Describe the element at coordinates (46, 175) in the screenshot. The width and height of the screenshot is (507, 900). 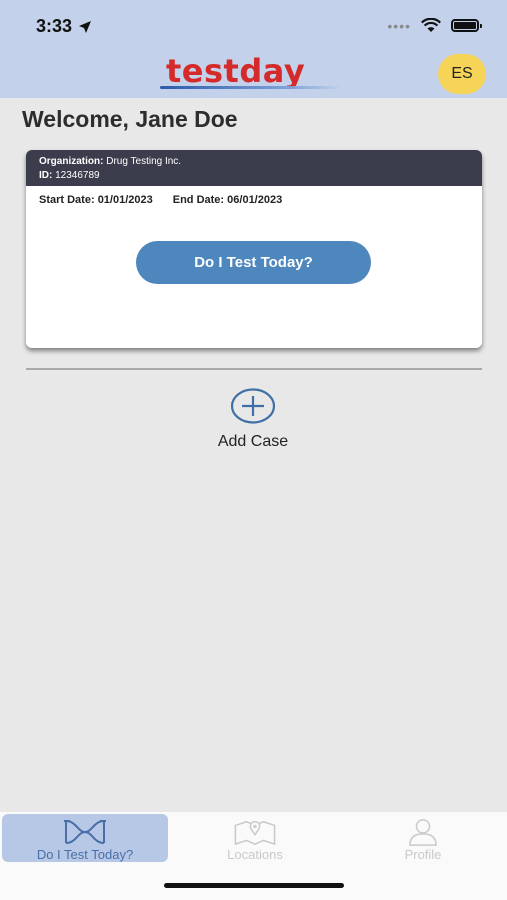
I see `id-label: ID:` at that location.